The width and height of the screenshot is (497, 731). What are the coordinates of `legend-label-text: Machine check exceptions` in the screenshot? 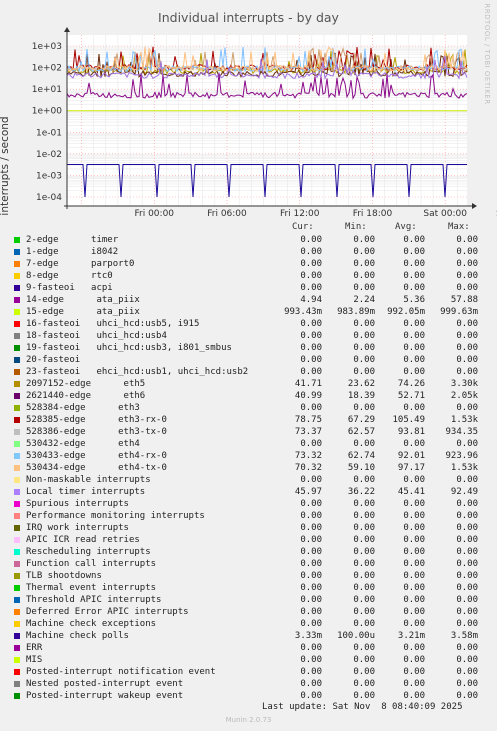 It's located at (91, 624).